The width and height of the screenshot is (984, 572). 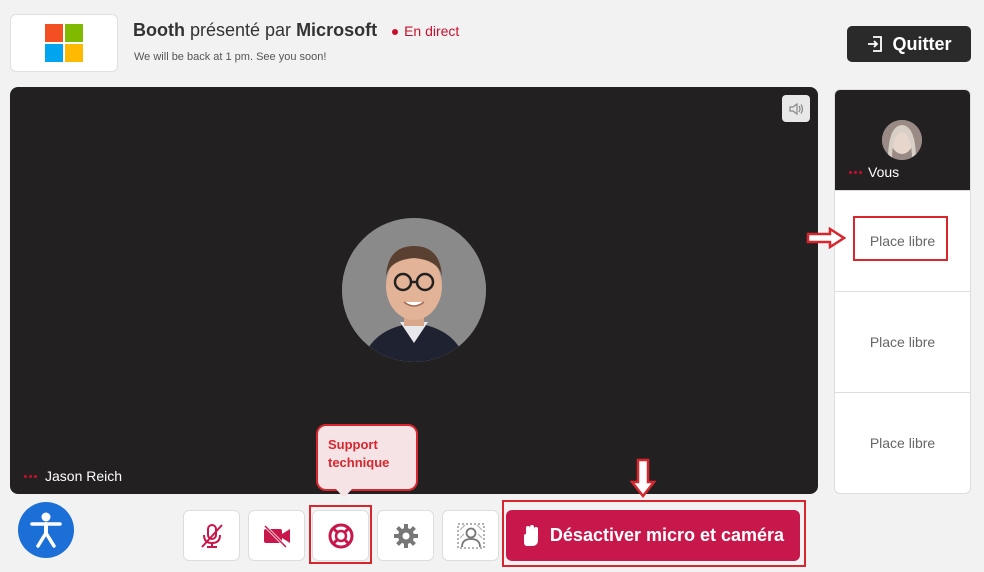 I want to click on background-effects-button, so click(x=470, y=535).